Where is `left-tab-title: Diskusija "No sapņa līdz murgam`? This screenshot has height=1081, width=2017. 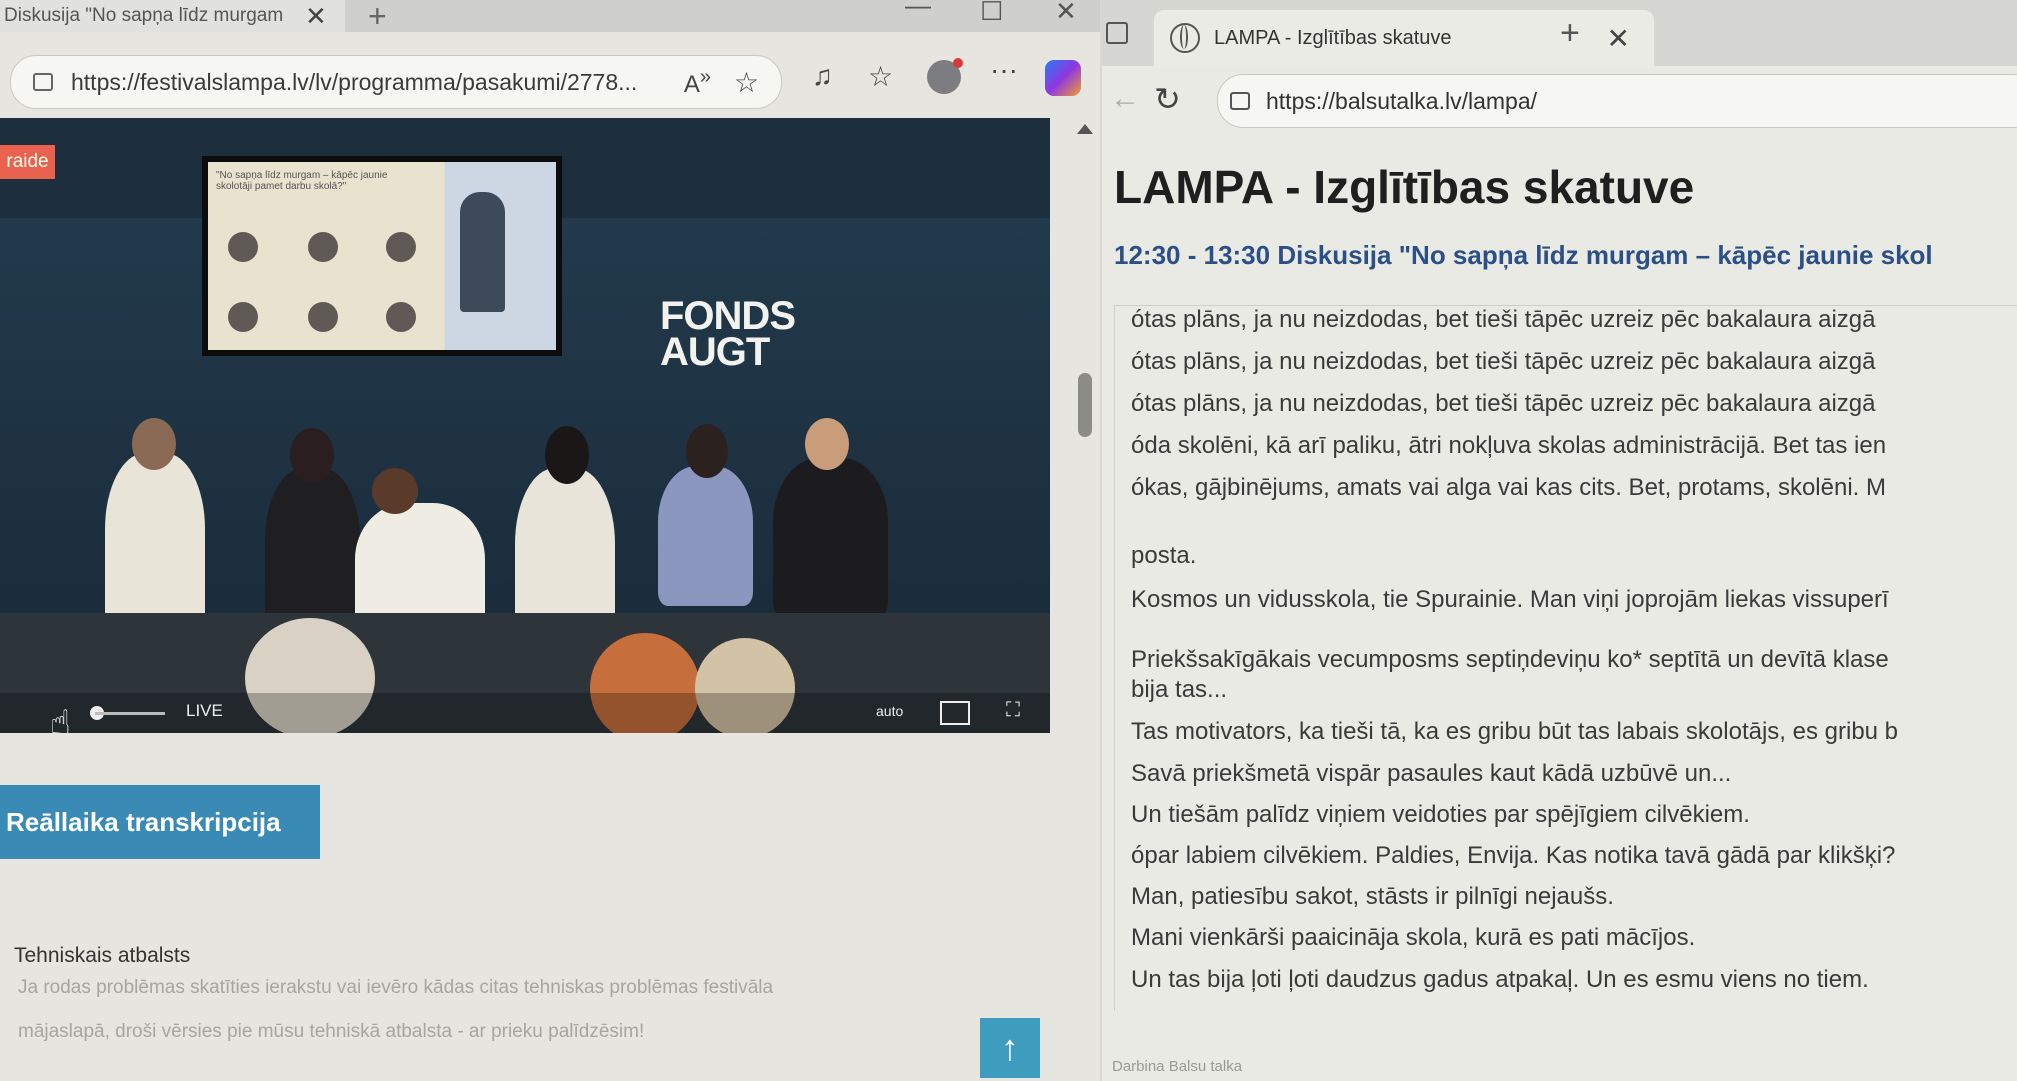 left-tab-title: Diskusija "No sapņa līdz murgam is located at coordinates (144, 15).